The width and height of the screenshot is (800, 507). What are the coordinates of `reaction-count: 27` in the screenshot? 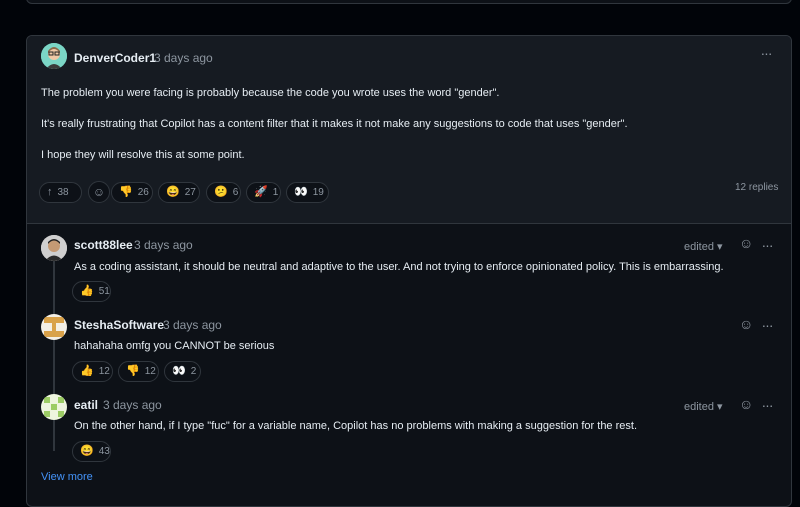 It's located at (190, 192).